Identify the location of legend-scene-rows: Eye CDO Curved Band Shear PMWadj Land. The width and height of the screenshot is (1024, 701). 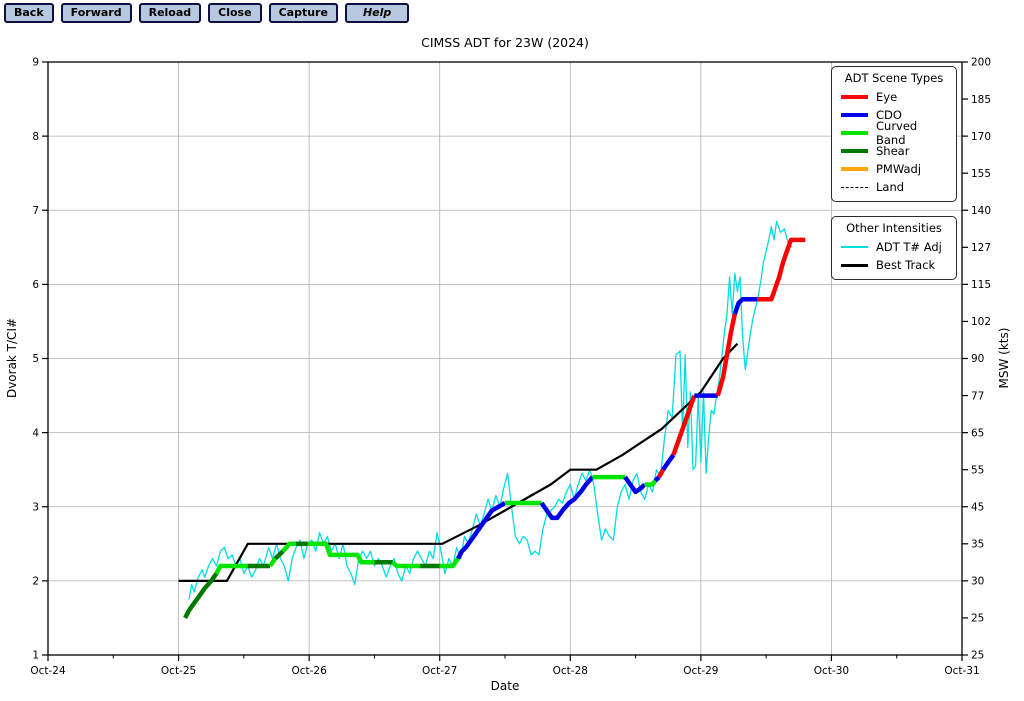
(894, 142).